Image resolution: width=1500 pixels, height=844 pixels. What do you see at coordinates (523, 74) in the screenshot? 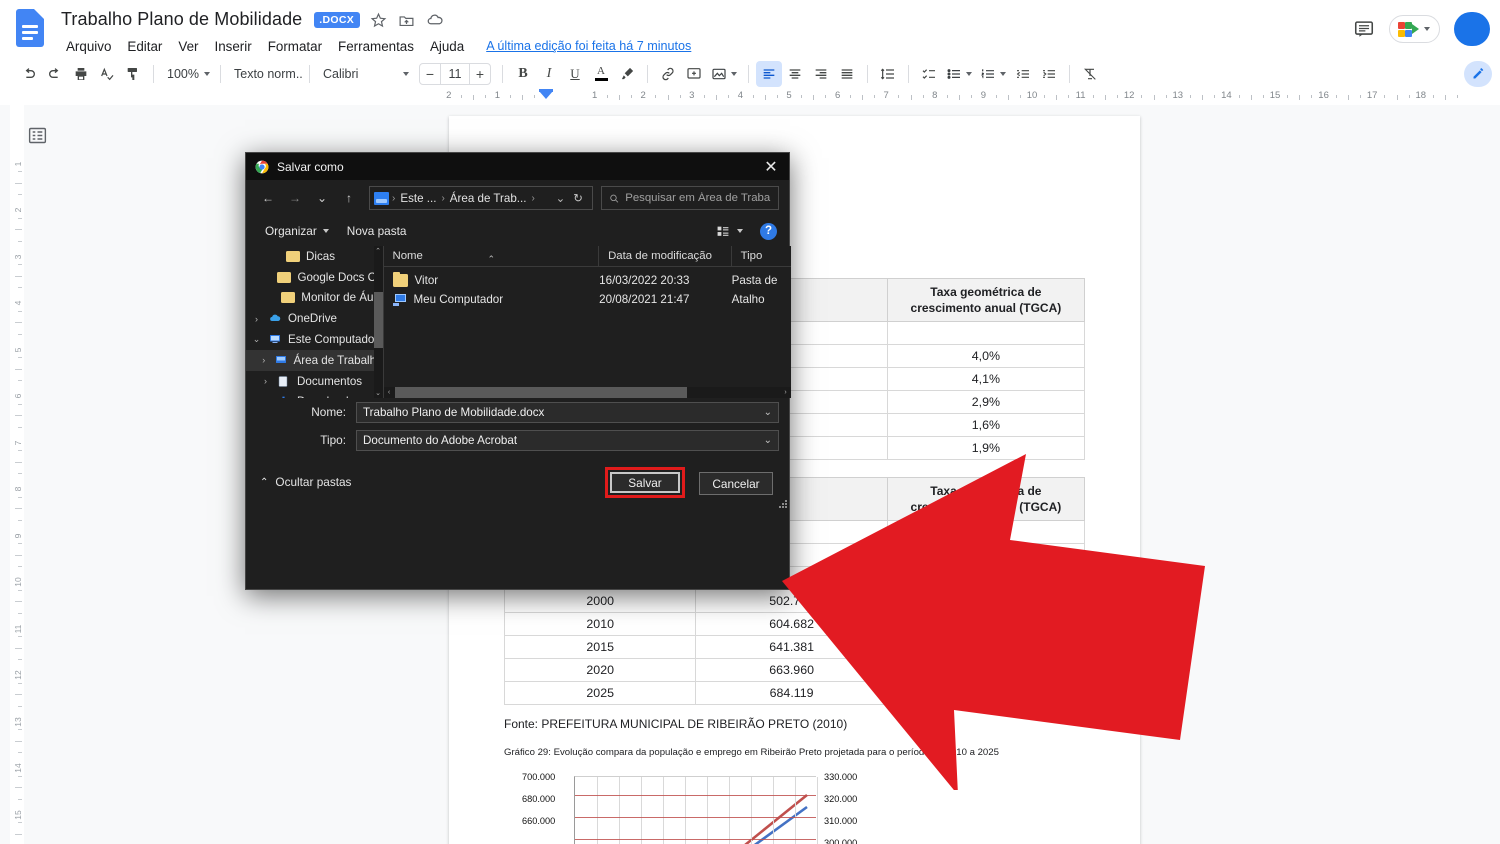
I see `bold-button: B` at bounding box center [523, 74].